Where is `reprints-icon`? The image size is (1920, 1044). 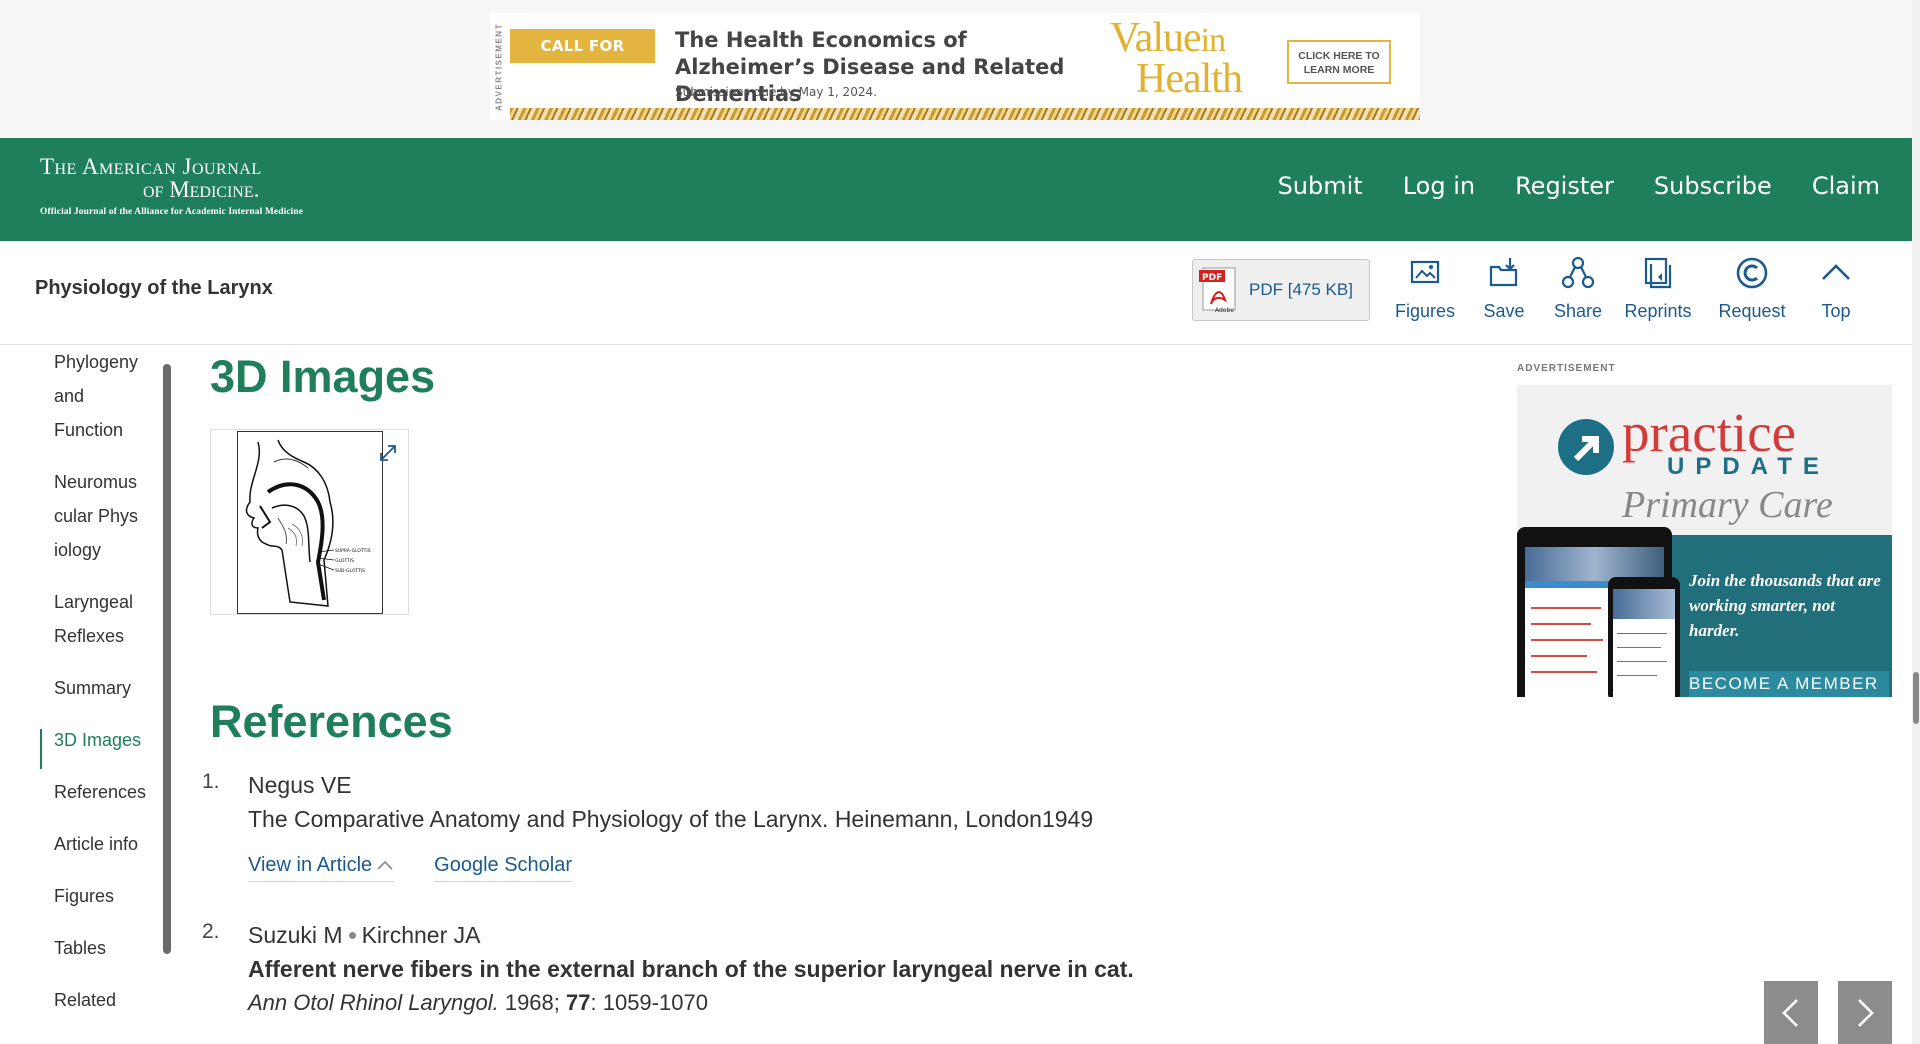 reprints-icon is located at coordinates (1658, 273).